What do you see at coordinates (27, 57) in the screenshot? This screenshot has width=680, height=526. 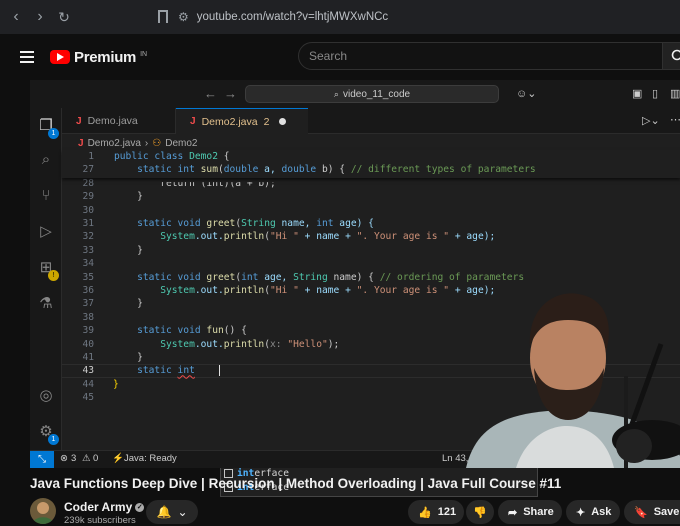 I see `hamburger-menu-icon` at bounding box center [27, 57].